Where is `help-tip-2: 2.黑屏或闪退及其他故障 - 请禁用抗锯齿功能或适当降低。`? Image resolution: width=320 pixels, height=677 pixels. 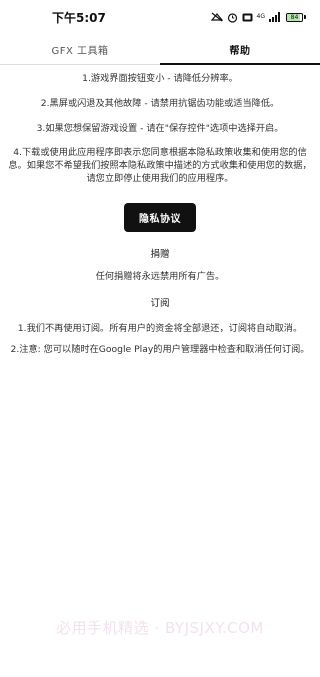 help-tip-2: 2.黑屏或闪退及其他故障 - 请禁用抗锯齿功能或适当降低。 is located at coordinates (160, 103).